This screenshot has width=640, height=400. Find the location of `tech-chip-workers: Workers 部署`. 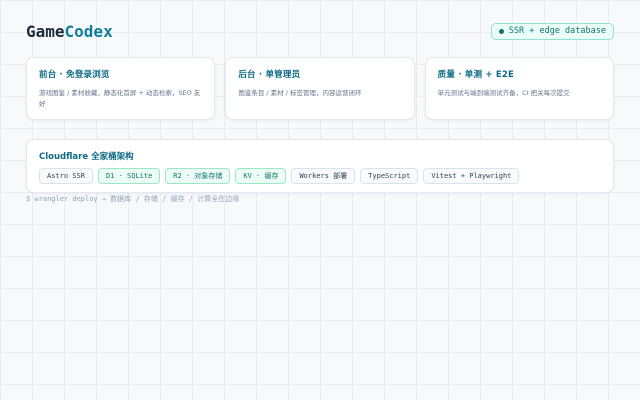

tech-chip-workers: Workers 部署 is located at coordinates (323, 176).